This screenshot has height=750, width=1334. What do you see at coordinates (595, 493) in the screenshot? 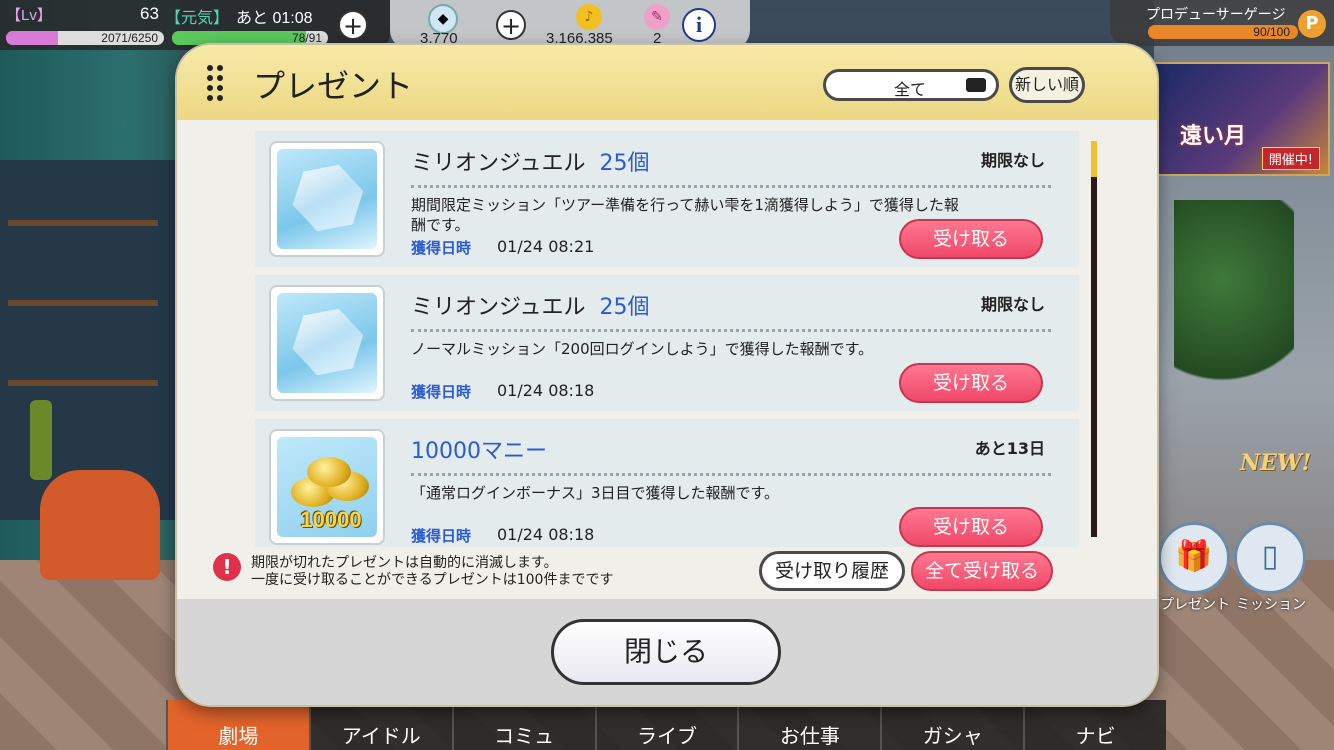
I see `item-description: 「通常ログインボーナス」3日目で獲得した報酬です。` at bounding box center [595, 493].